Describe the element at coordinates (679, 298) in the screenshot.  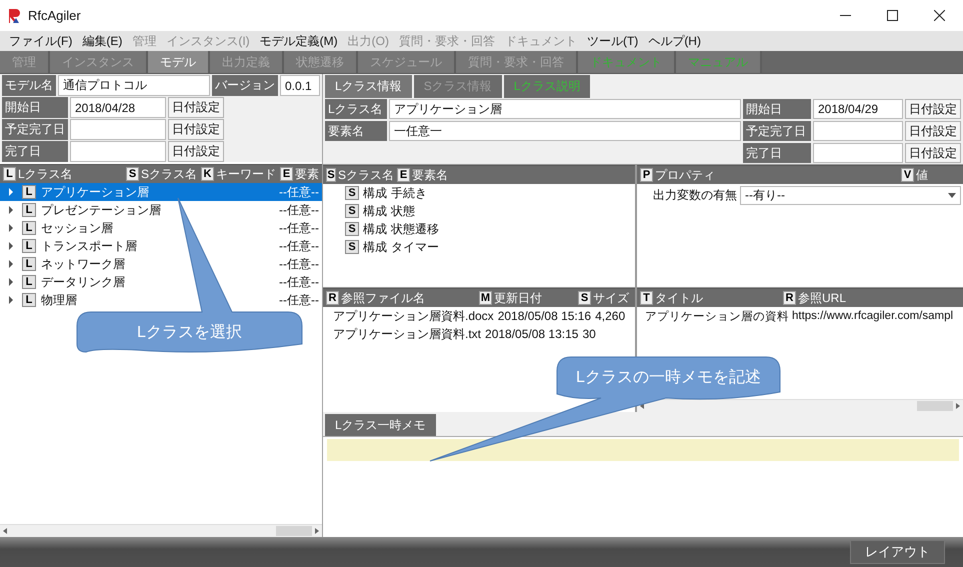
I see `column-header: タイトル` at that location.